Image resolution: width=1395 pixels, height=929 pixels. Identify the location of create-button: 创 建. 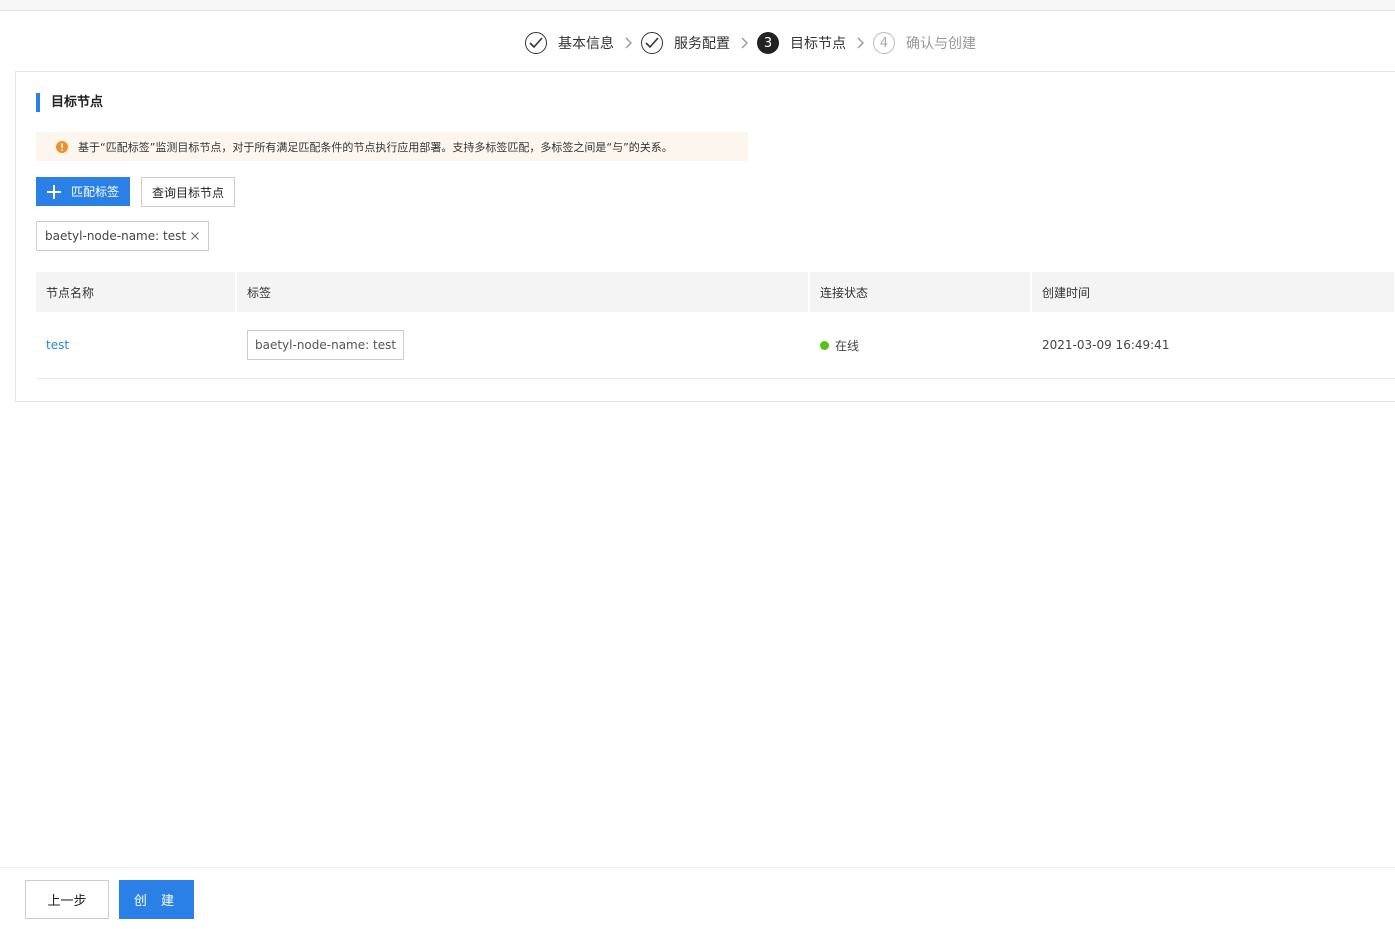
(156, 899).